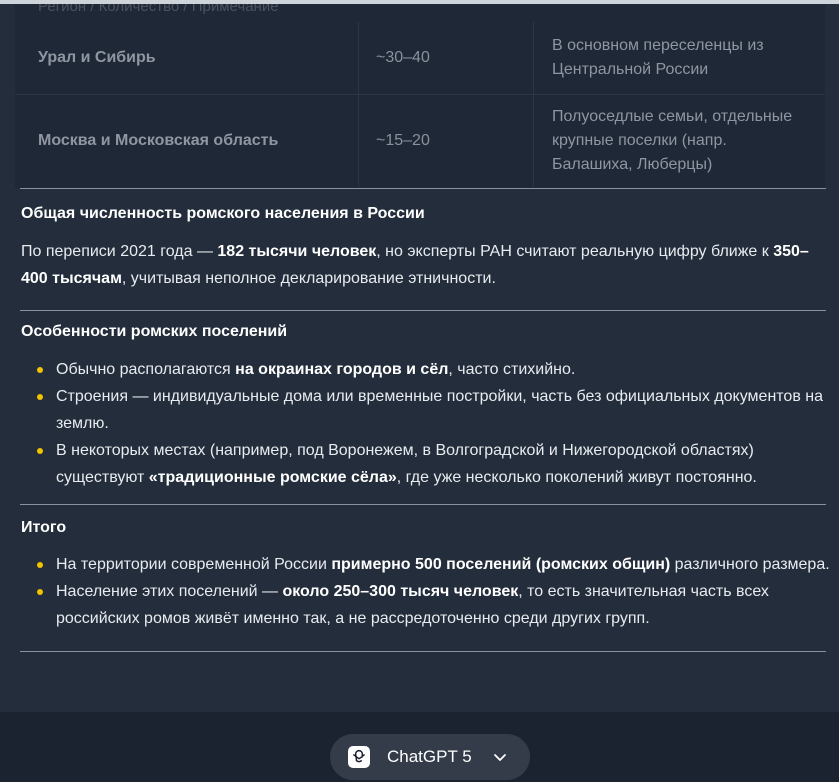 This screenshot has width=839, height=782. I want to click on text-run: , часто стихийно., so click(512, 369).